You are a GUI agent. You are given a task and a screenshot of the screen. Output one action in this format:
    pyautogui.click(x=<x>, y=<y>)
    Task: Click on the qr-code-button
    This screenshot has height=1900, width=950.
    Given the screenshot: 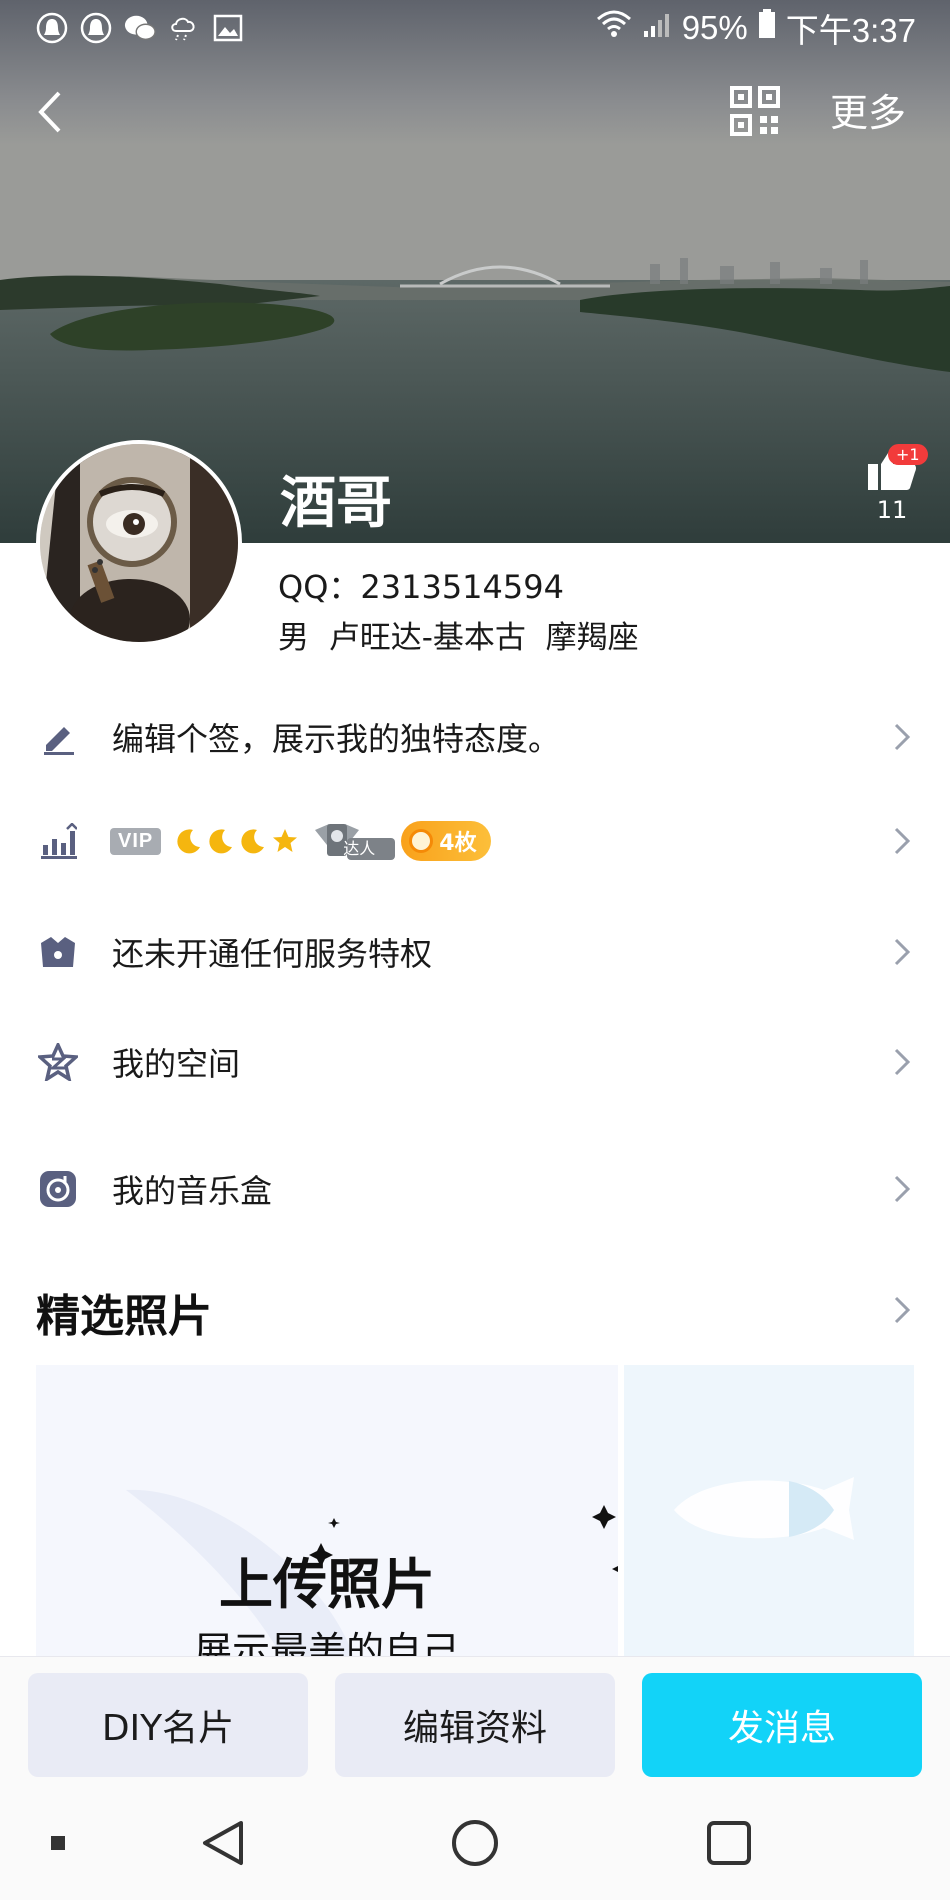 What is the action you would take?
    pyautogui.click(x=757, y=113)
    